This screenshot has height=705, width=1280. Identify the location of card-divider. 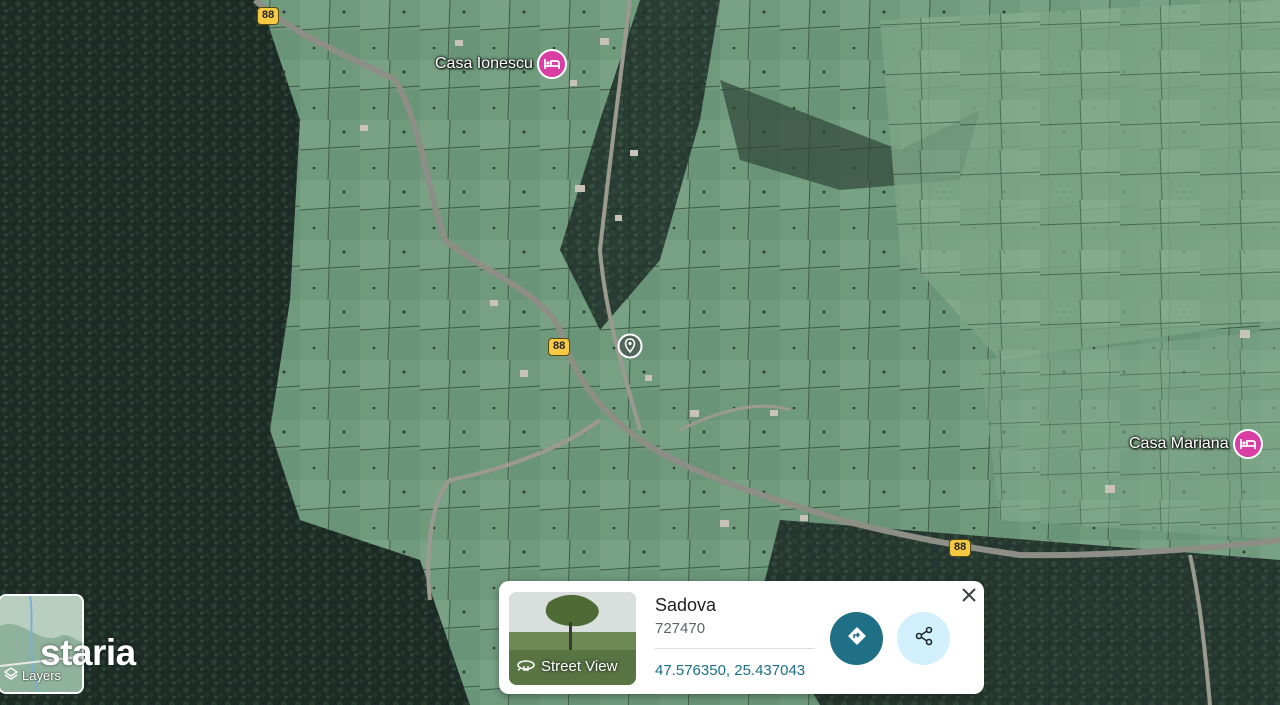
(735, 648).